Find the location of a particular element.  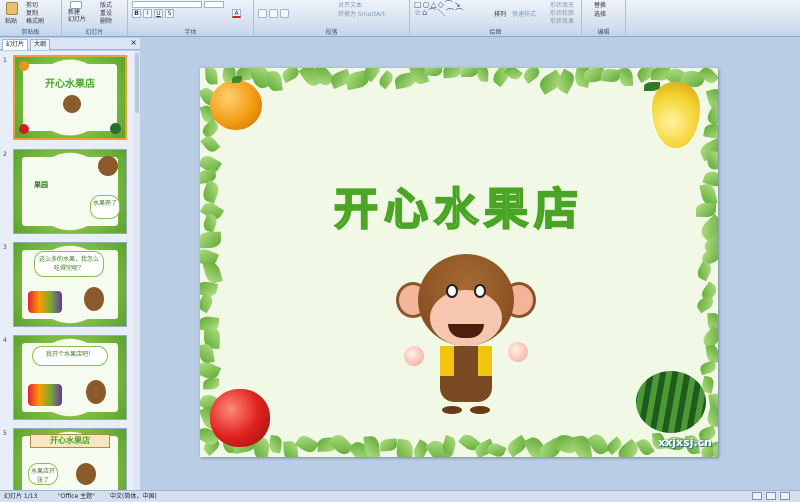

align-text-button: 对齐文本 is located at coordinates (350, 4).